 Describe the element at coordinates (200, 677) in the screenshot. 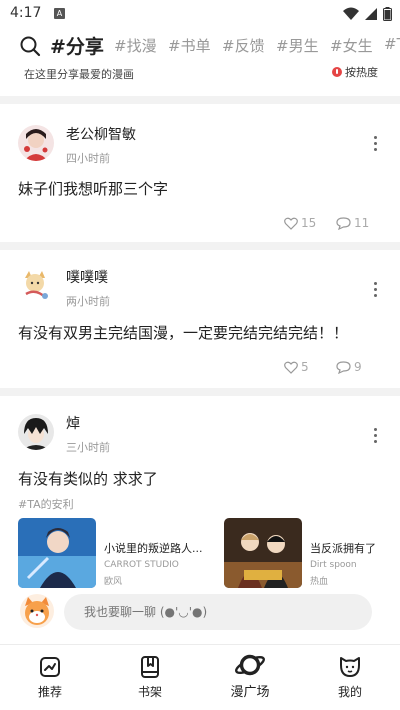

I see `bottom-nav: 推荐 书架 漫广场 我的` at that location.